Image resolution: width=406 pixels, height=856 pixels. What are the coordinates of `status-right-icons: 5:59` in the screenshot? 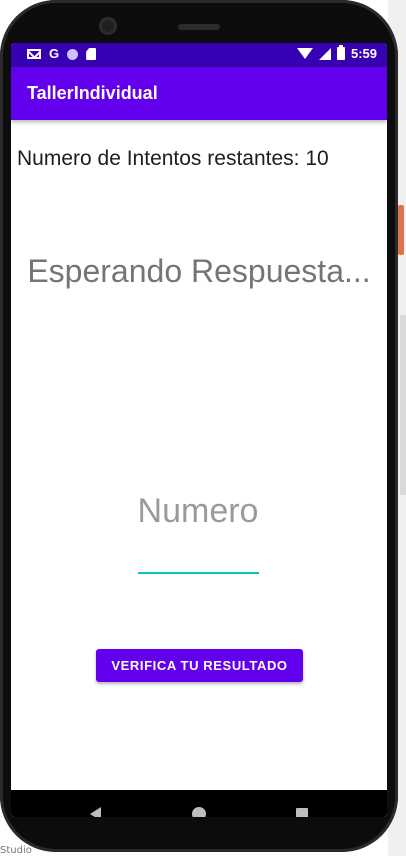 It's located at (336, 53).